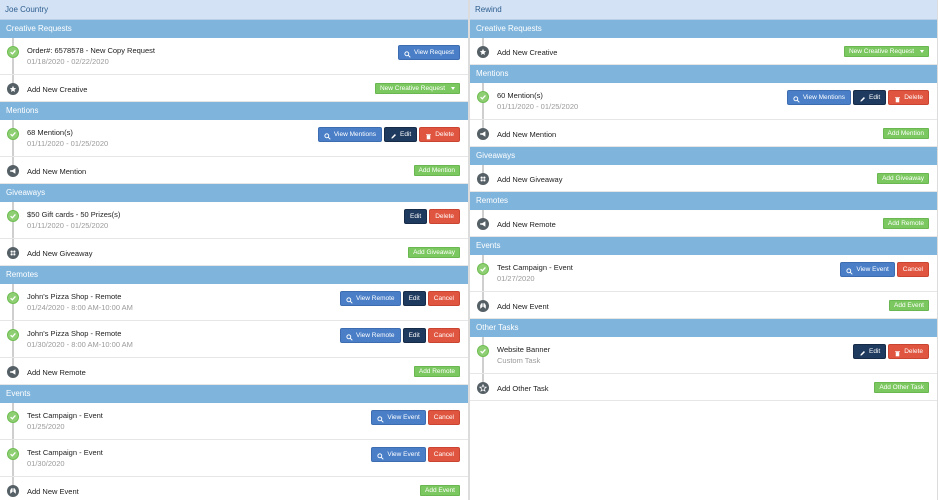 The width and height of the screenshot is (938, 500). What do you see at coordinates (703, 355) in the screenshot?
I see `other-task-row: Website Banner Custom Task Edit Delete` at bounding box center [703, 355].